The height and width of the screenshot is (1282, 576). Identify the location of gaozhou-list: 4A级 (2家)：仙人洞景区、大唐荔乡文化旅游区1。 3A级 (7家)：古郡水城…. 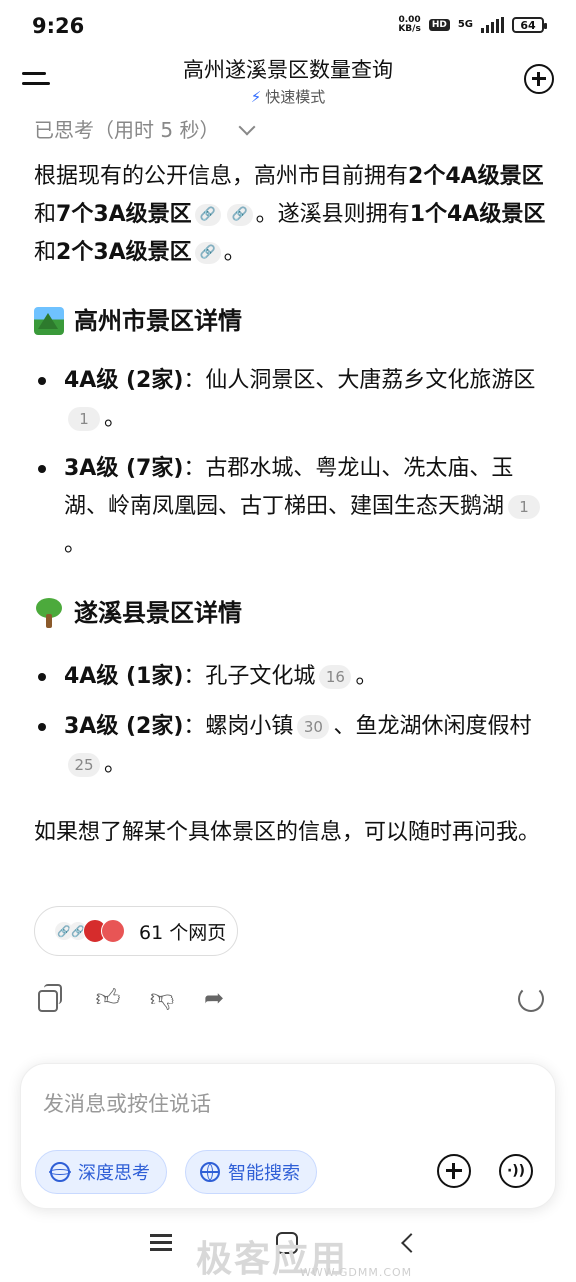
(290, 463).